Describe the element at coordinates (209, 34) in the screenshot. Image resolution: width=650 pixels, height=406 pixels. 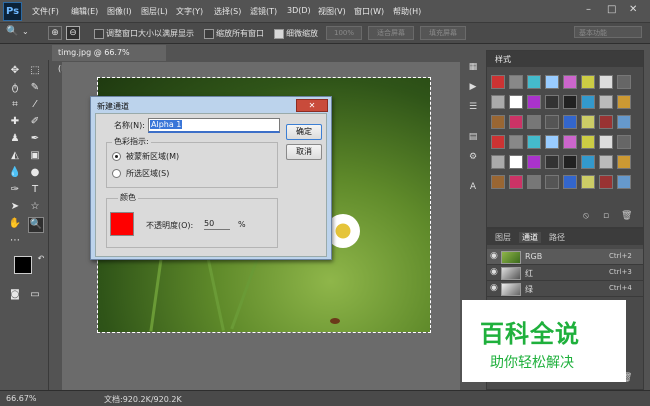
I see `zoom-all-checkbox` at that location.